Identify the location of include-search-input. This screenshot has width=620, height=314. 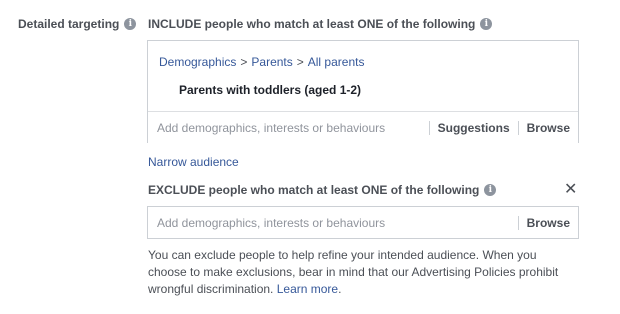
(288, 127).